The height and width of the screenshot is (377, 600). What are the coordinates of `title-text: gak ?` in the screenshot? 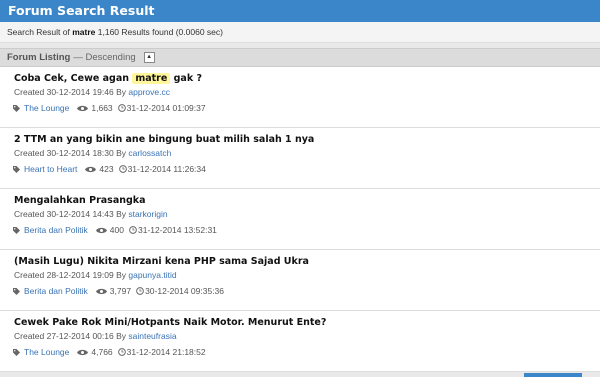 It's located at (186, 78).